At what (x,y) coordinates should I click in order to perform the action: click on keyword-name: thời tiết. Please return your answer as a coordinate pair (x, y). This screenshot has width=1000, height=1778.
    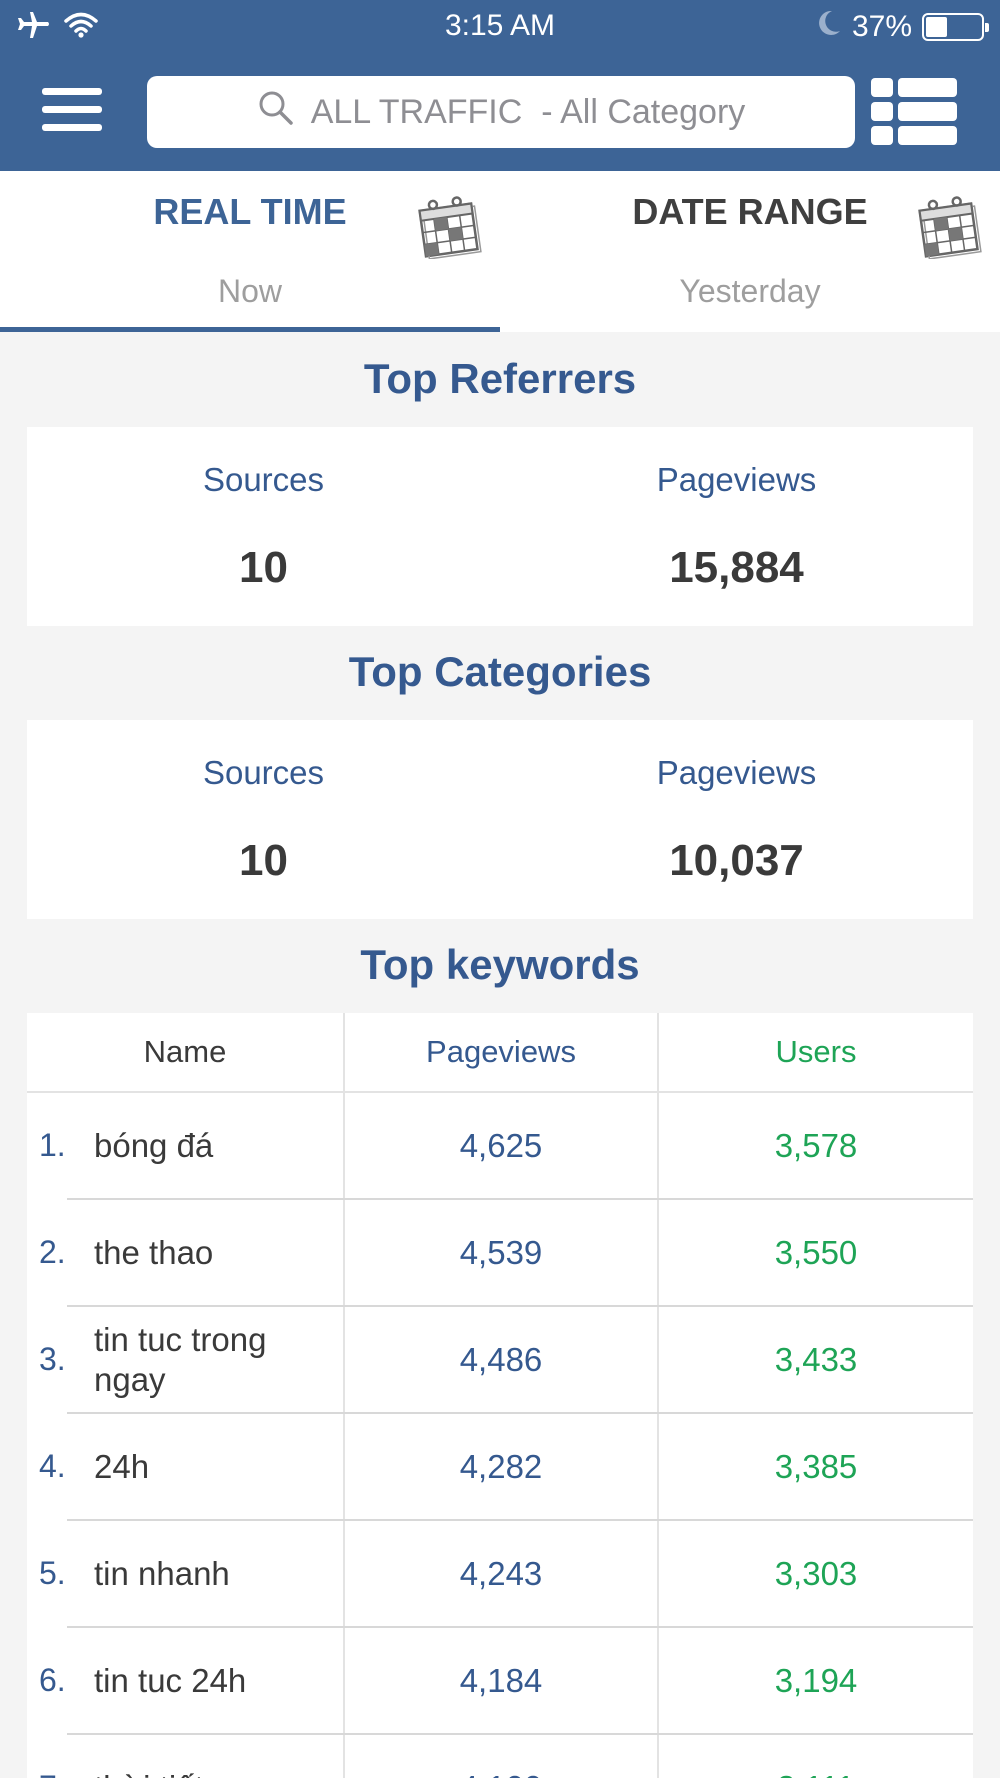
    Looking at the image, I should click on (214, 1756).